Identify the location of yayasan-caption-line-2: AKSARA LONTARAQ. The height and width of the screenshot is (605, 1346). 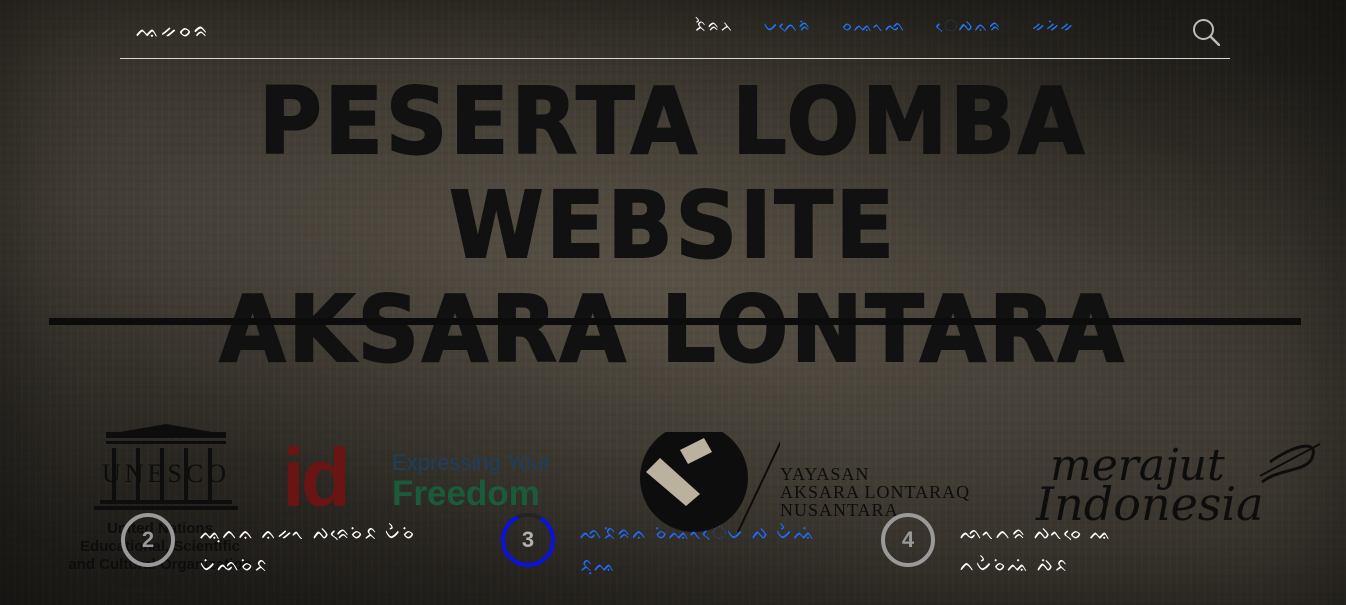
(875, 492).